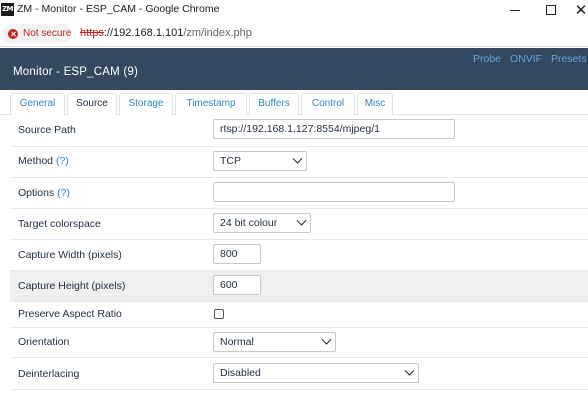 This screenshot has width=588, height=396. Describe the element at coordinates (72, 286) in the screenshot. I see `capture-height-label: Capture Height (pixels)` at that location.